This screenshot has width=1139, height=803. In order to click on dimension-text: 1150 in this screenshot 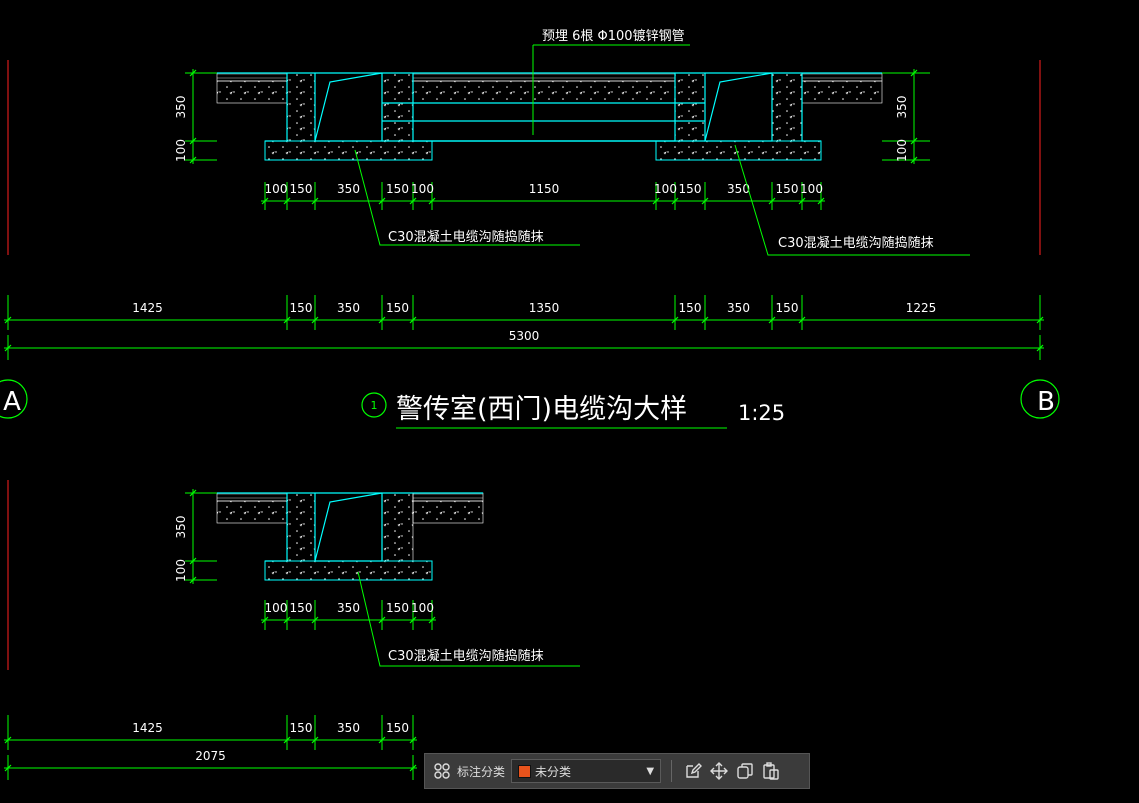, I will do `click(544, 189)`.